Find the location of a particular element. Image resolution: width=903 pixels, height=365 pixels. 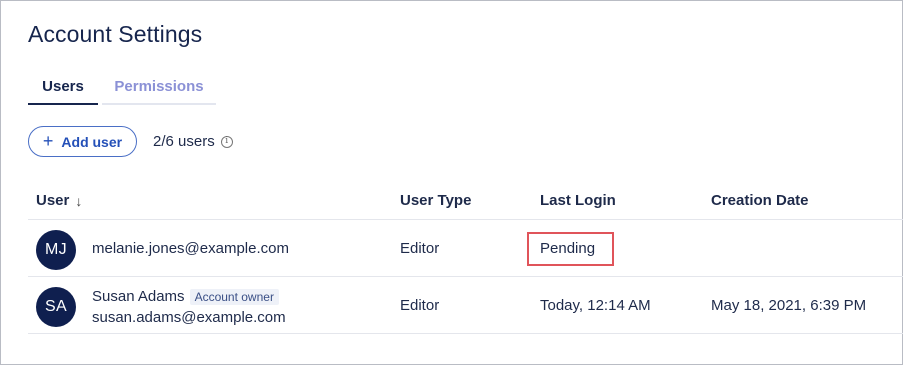

tab-permissions: Permissions is located at coordinates (159, 91).